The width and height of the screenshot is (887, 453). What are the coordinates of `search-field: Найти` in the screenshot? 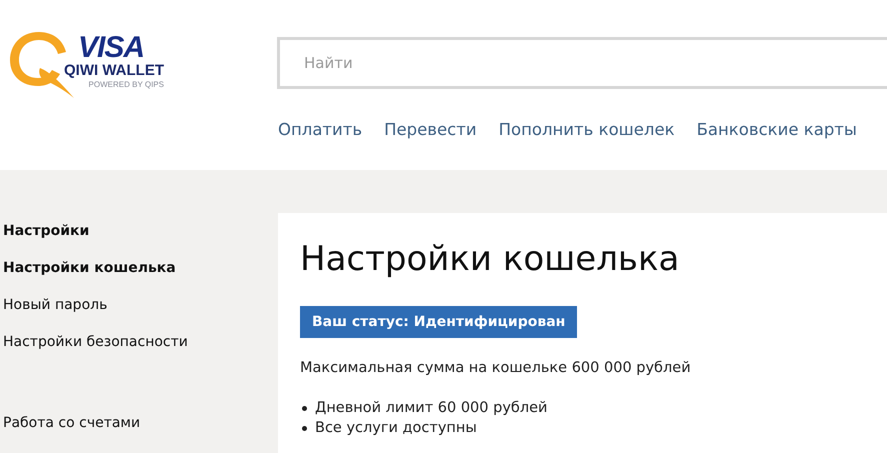 It's located at (582, 63).